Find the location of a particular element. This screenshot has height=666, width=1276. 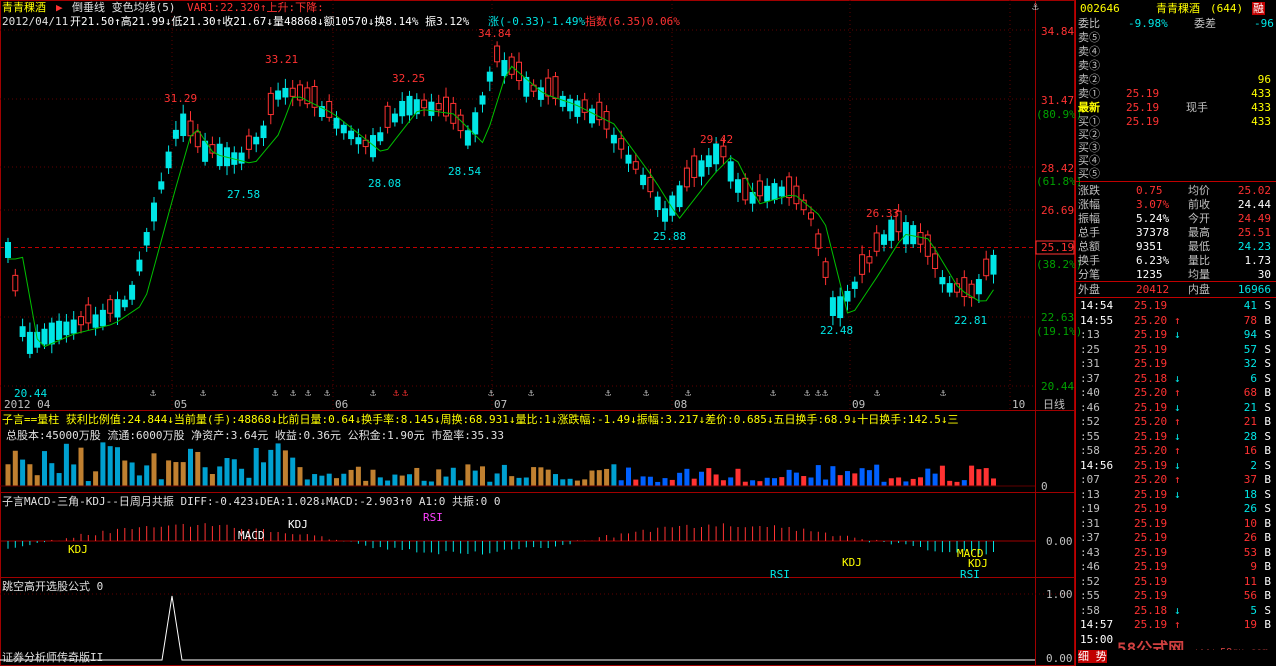

indicator-names: 倒垂线 变色均线(5) is located at coordinates (124, 7).